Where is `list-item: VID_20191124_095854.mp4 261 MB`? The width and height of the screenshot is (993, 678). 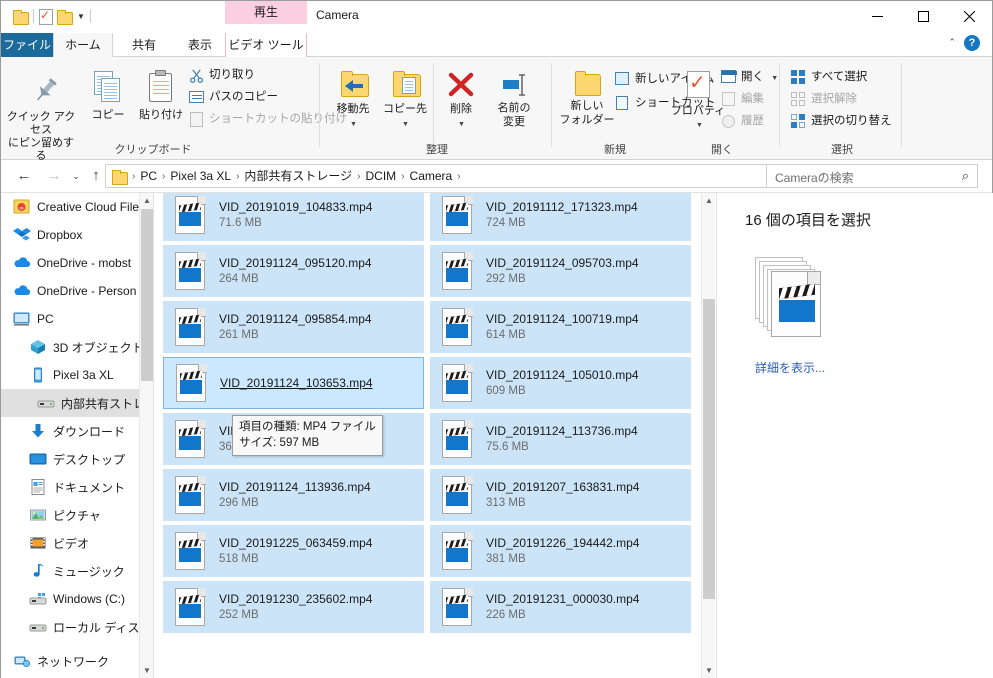
list-item: VID_20191124_095854.mp4 261 MB is located at coordinates (293, 327).